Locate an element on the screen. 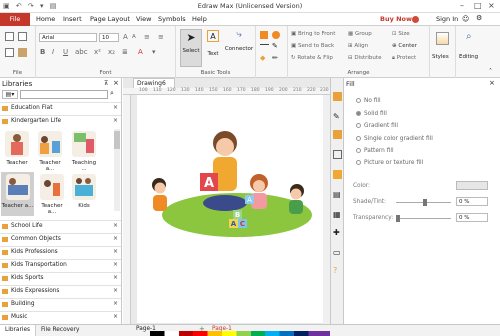 The image size is (500, 336). styles-icon is located at coordinates (442, 38).